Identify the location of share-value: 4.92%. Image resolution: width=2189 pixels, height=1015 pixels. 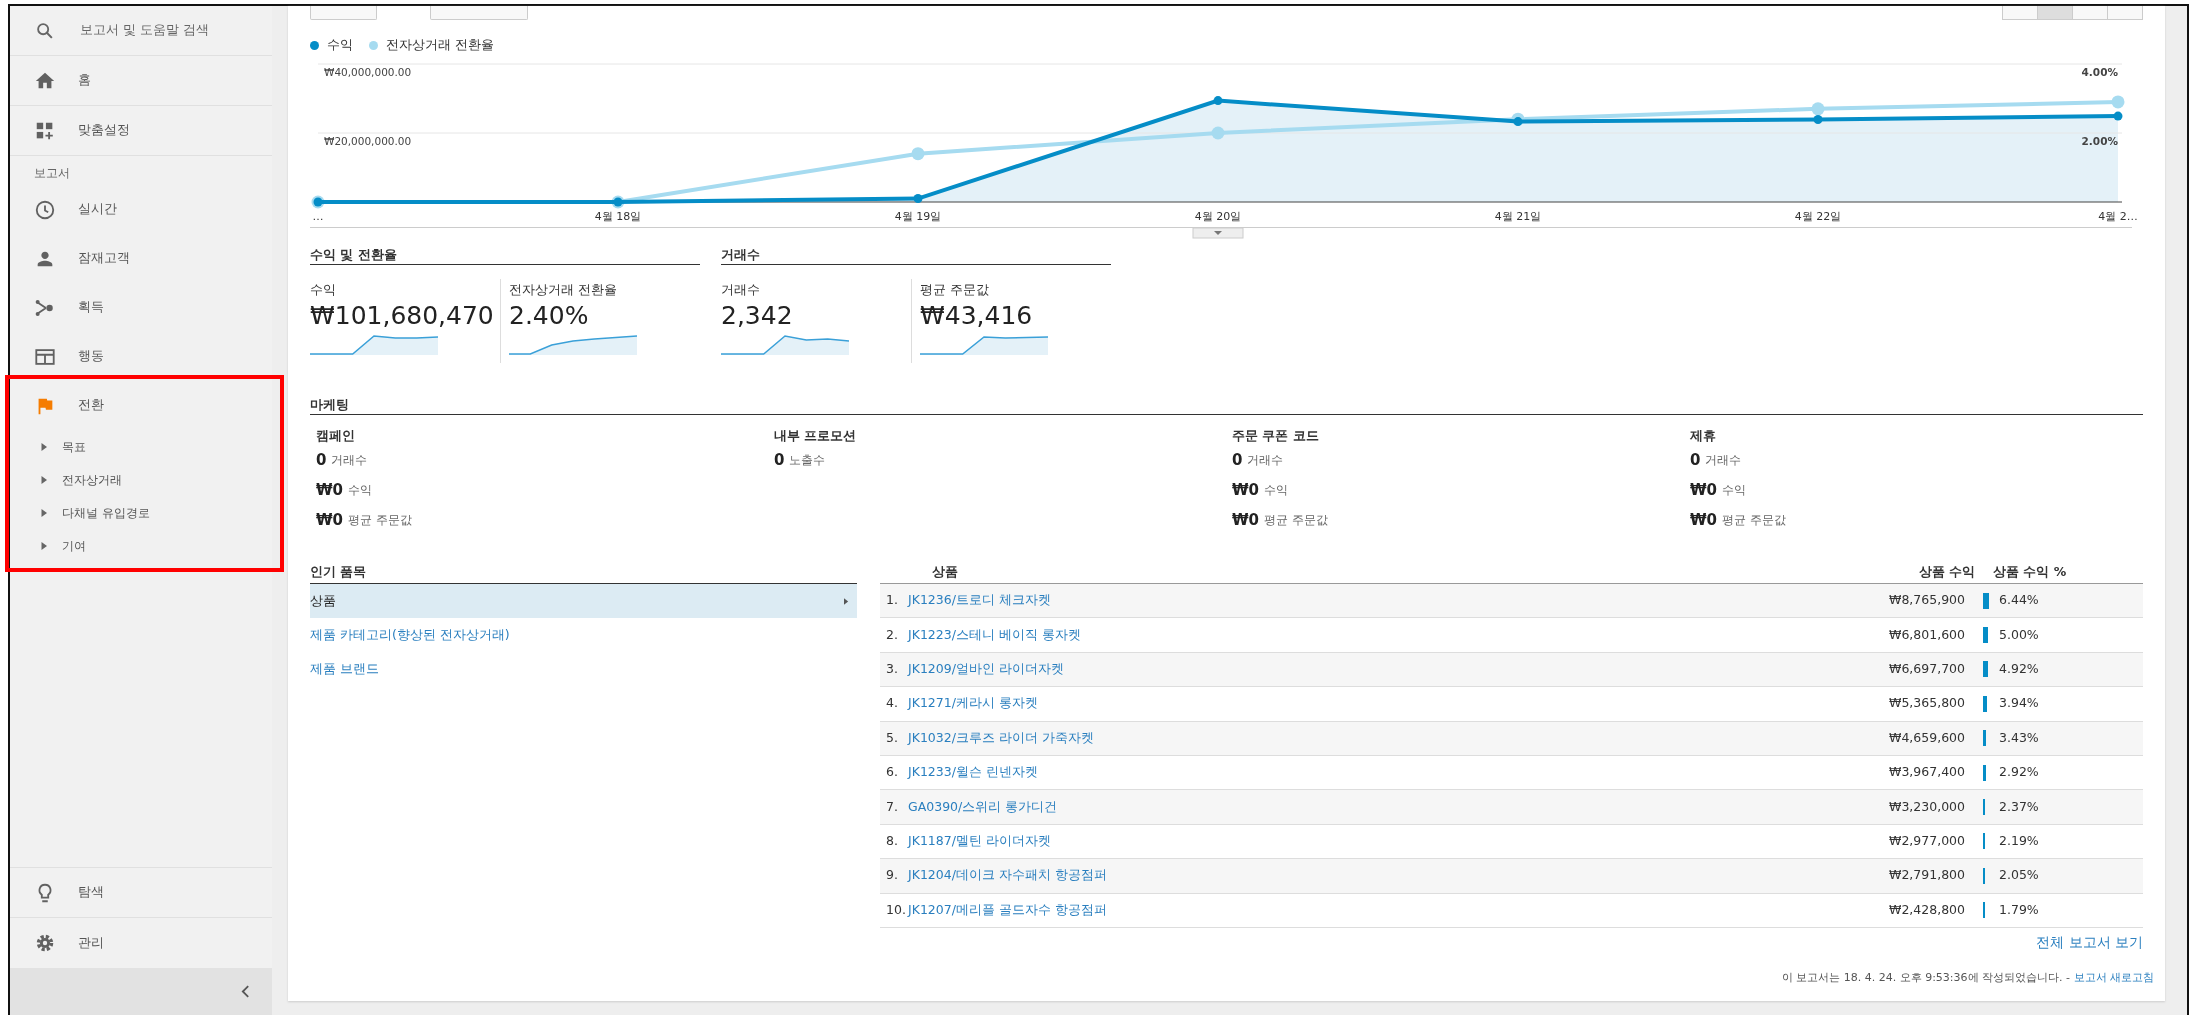
(2019, 669).